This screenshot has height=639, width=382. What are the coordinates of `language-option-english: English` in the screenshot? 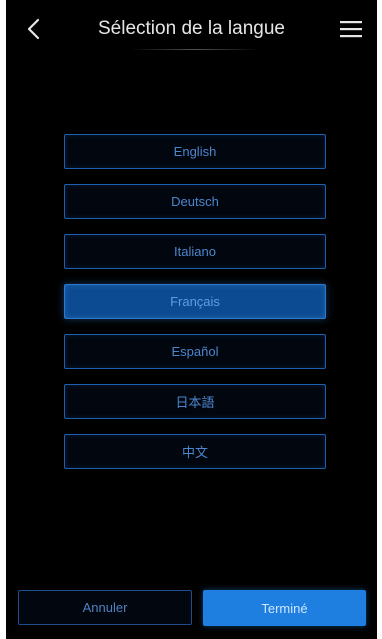 It's located at (195, 151).